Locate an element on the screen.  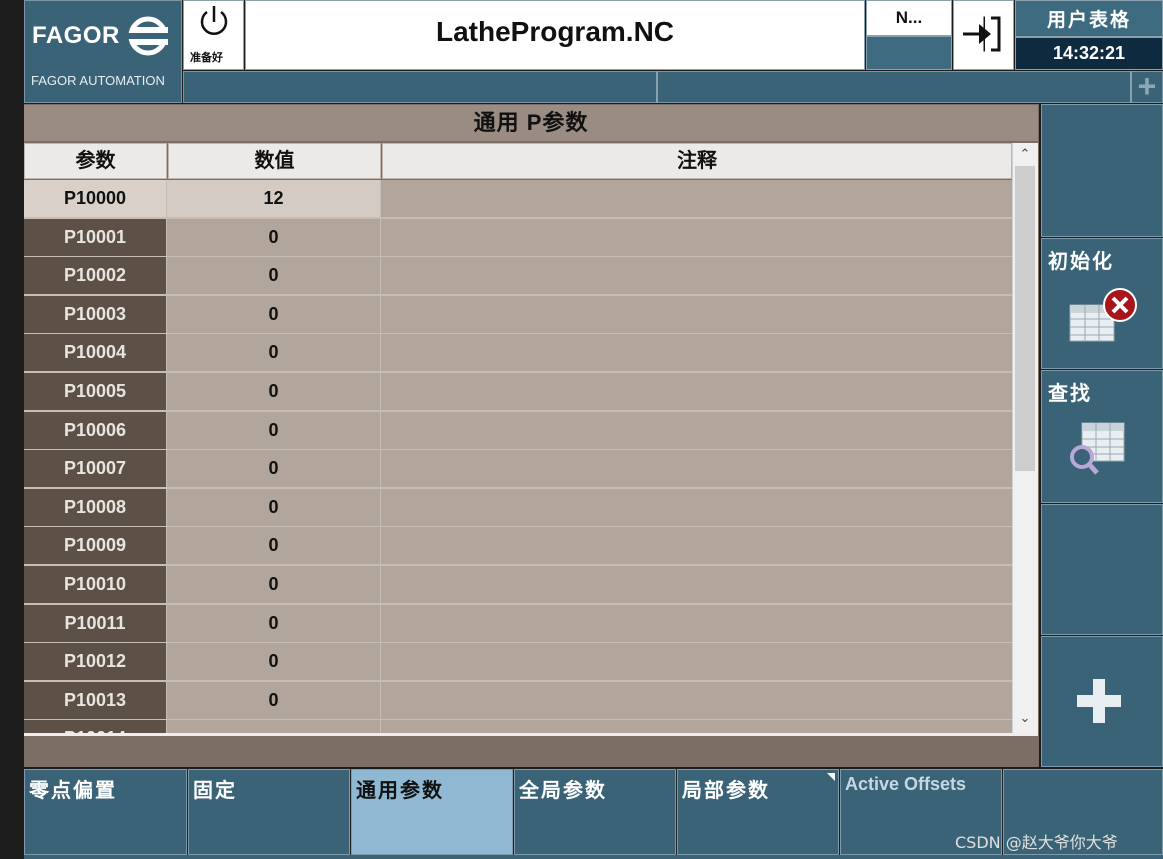
param-cell: P10000 is located at coordinates (95, 198).